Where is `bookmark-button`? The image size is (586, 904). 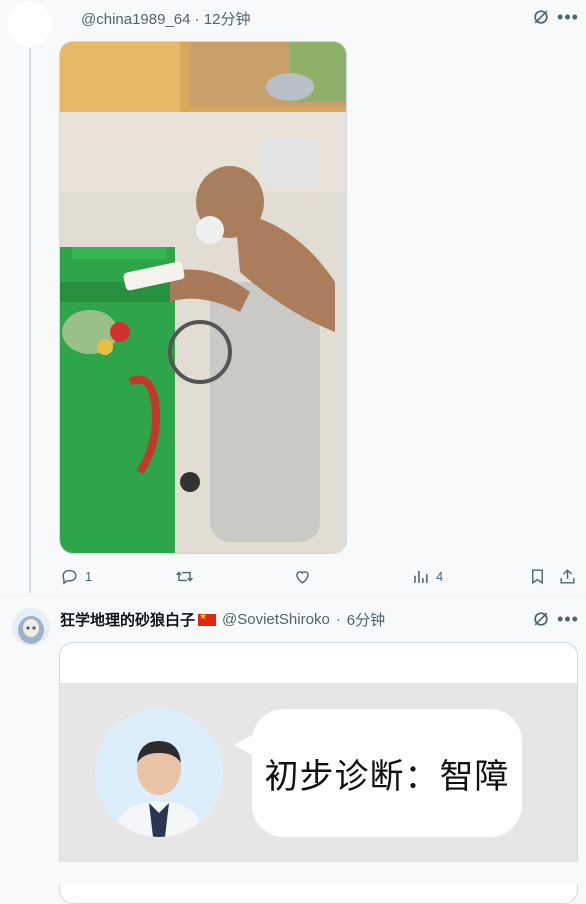 bookmark-button is located at coordinates (537, 576).